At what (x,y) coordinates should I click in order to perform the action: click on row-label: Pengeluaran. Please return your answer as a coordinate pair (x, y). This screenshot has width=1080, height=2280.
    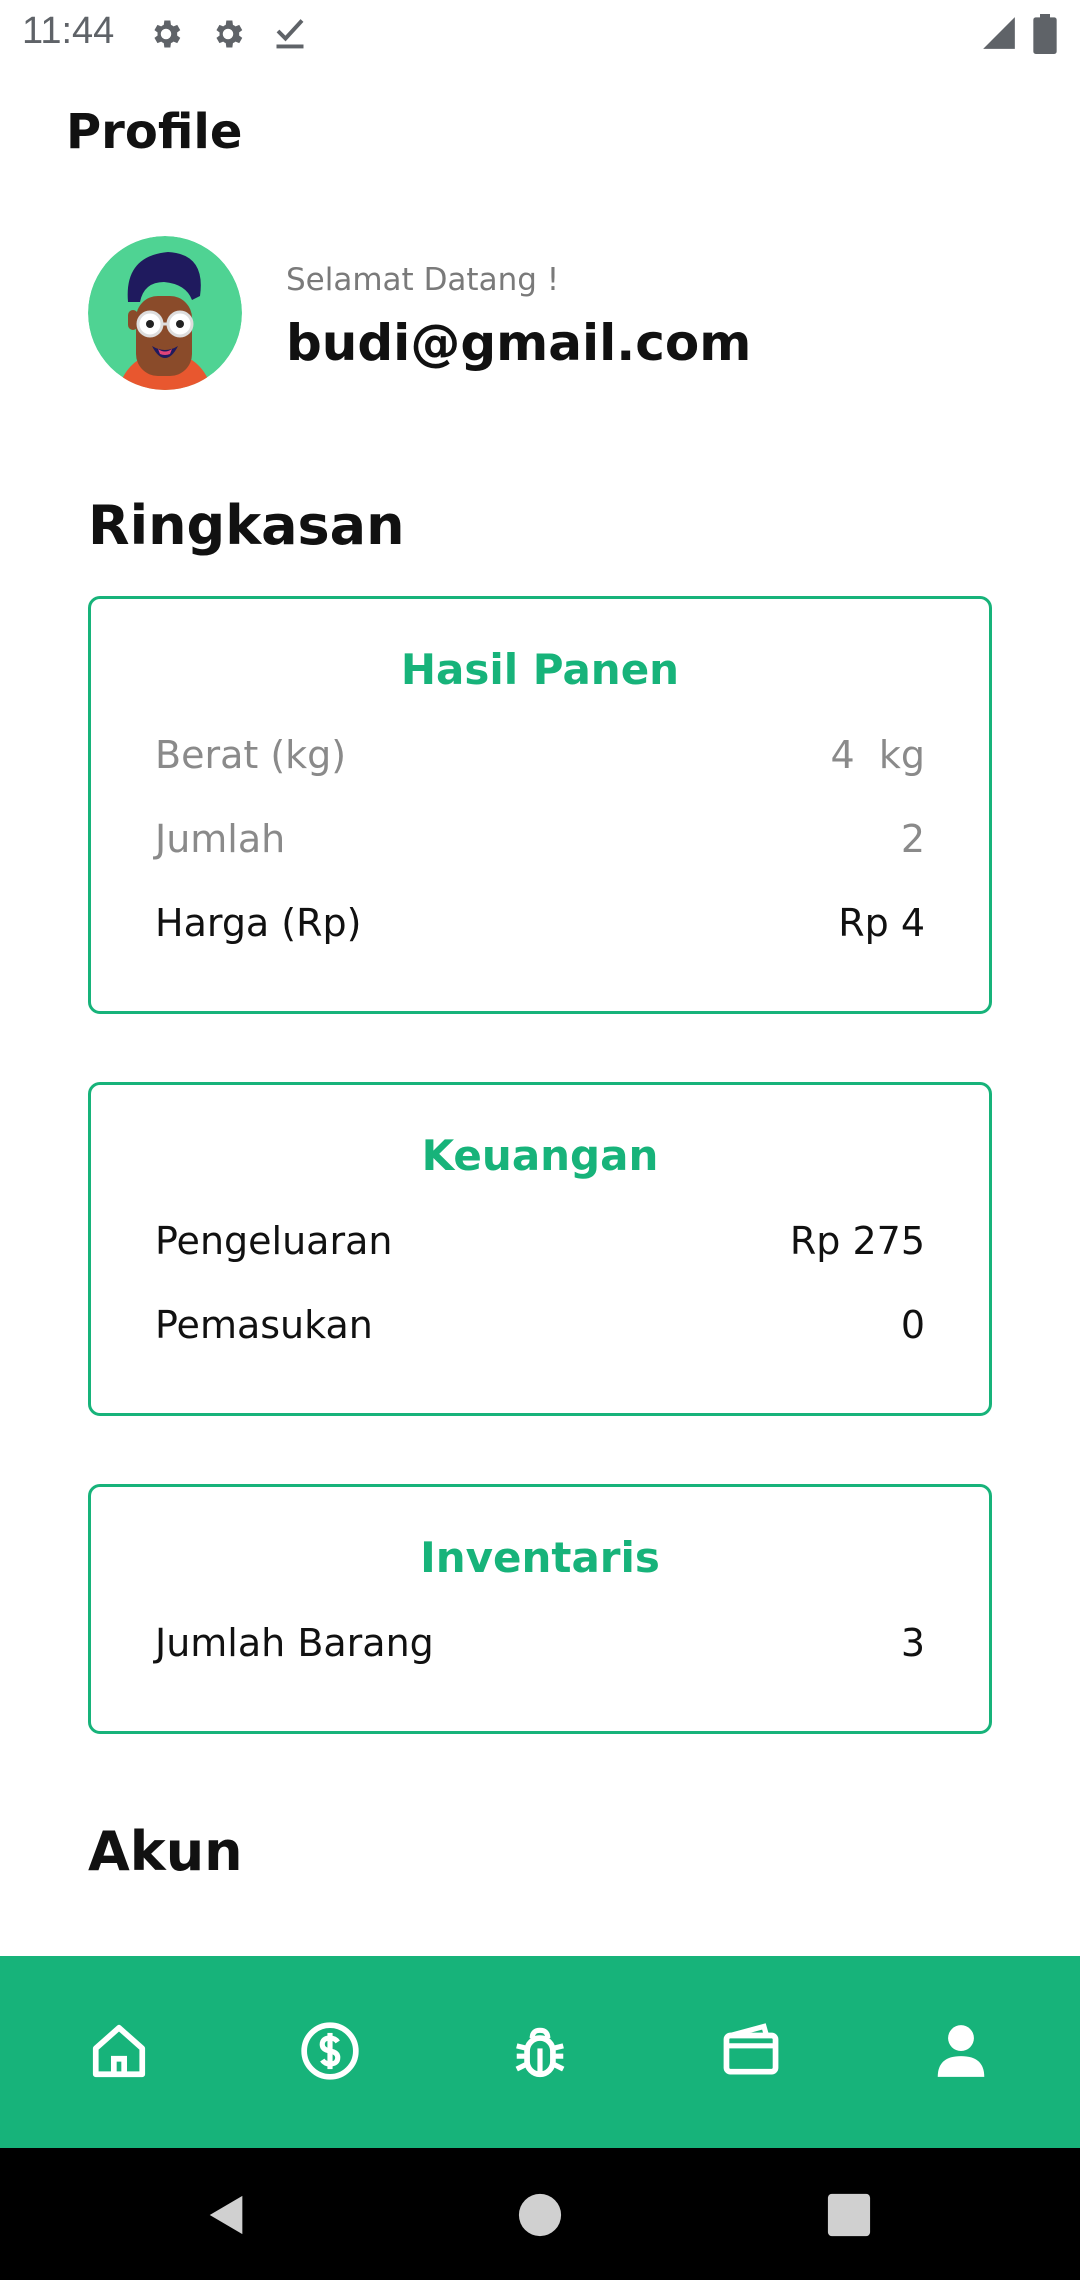
    Looking at the image, I should click on (274, 1241).